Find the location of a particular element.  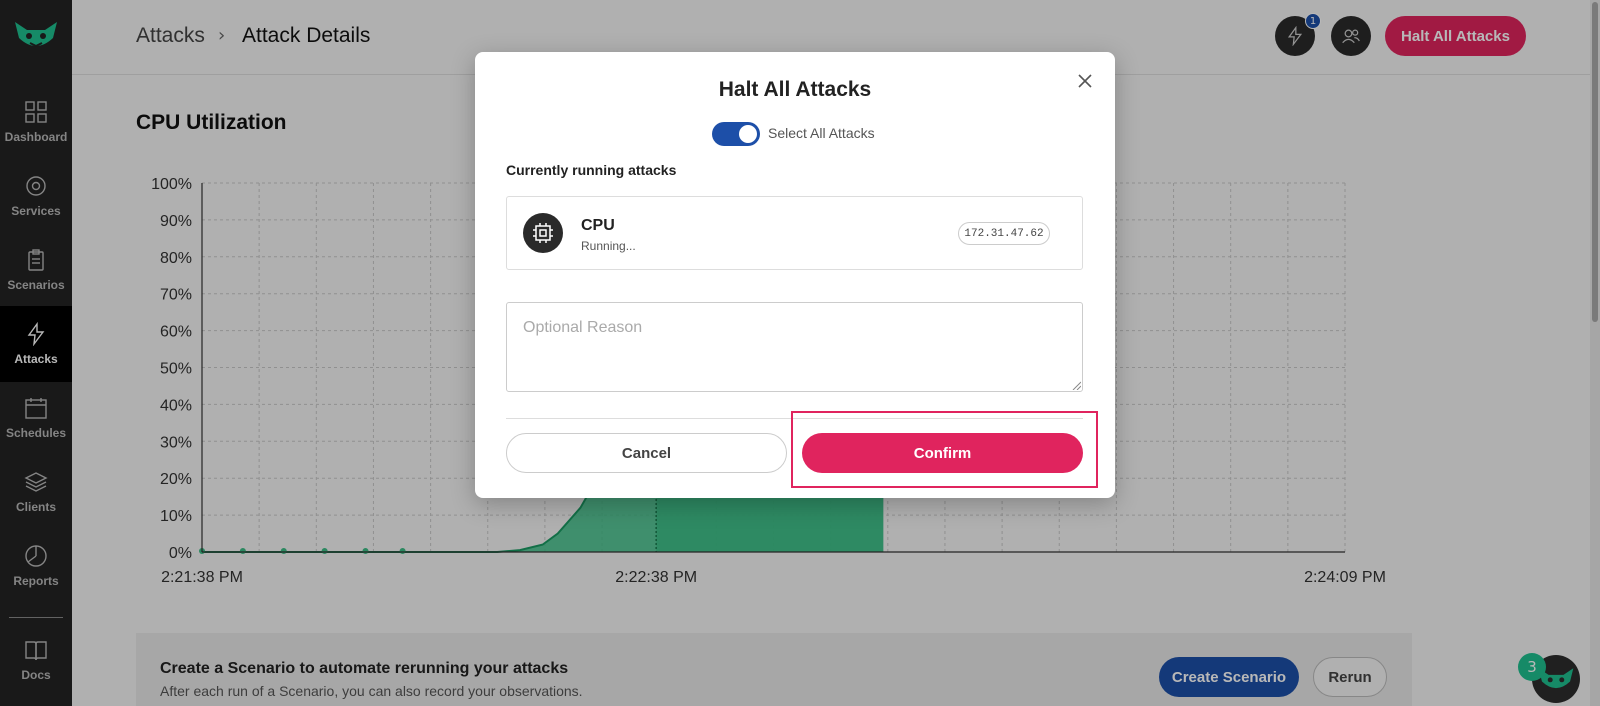

confirm-button: Confirm is located at coordinates (942, 453).